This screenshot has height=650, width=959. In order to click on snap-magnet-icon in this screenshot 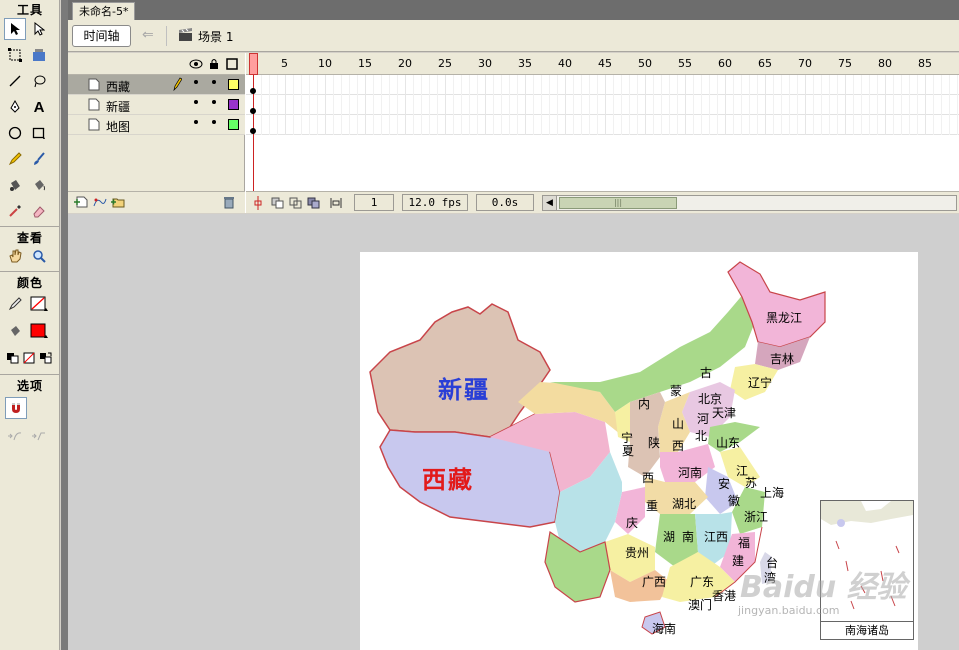, I will do `click(16, 408)`.